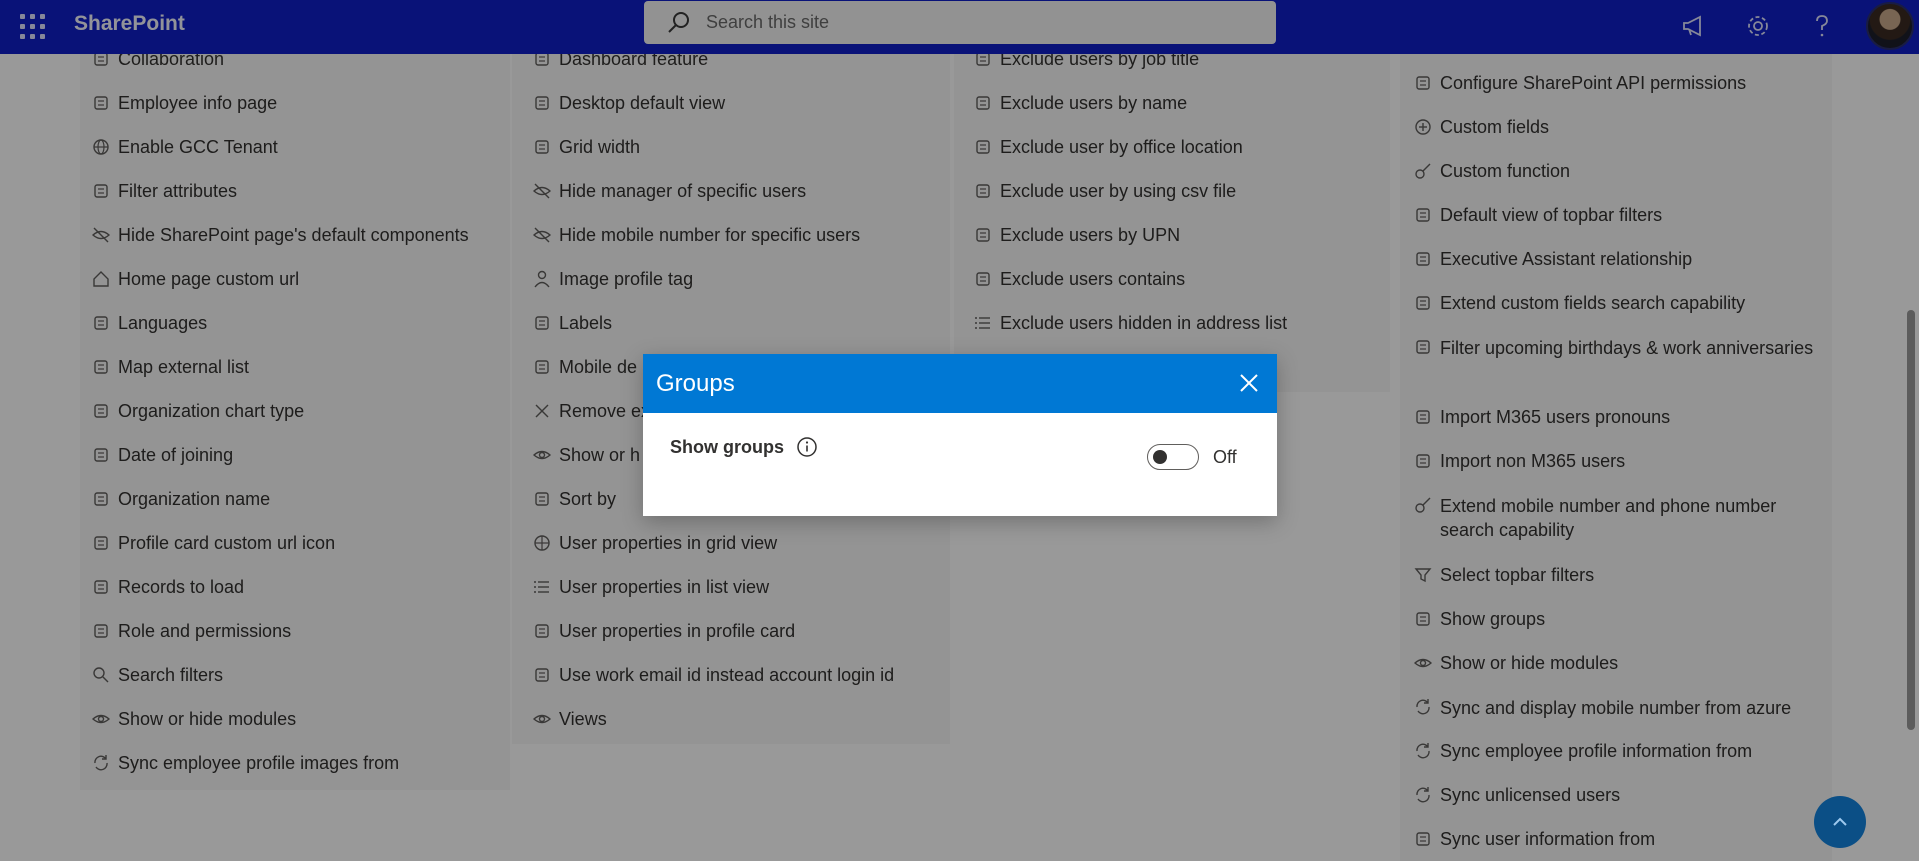 This screenshot has height=861, width=1919. Describe the element at coordinates (695, 383) in the screenshot. I see `dialog-title: Groups` at that location.